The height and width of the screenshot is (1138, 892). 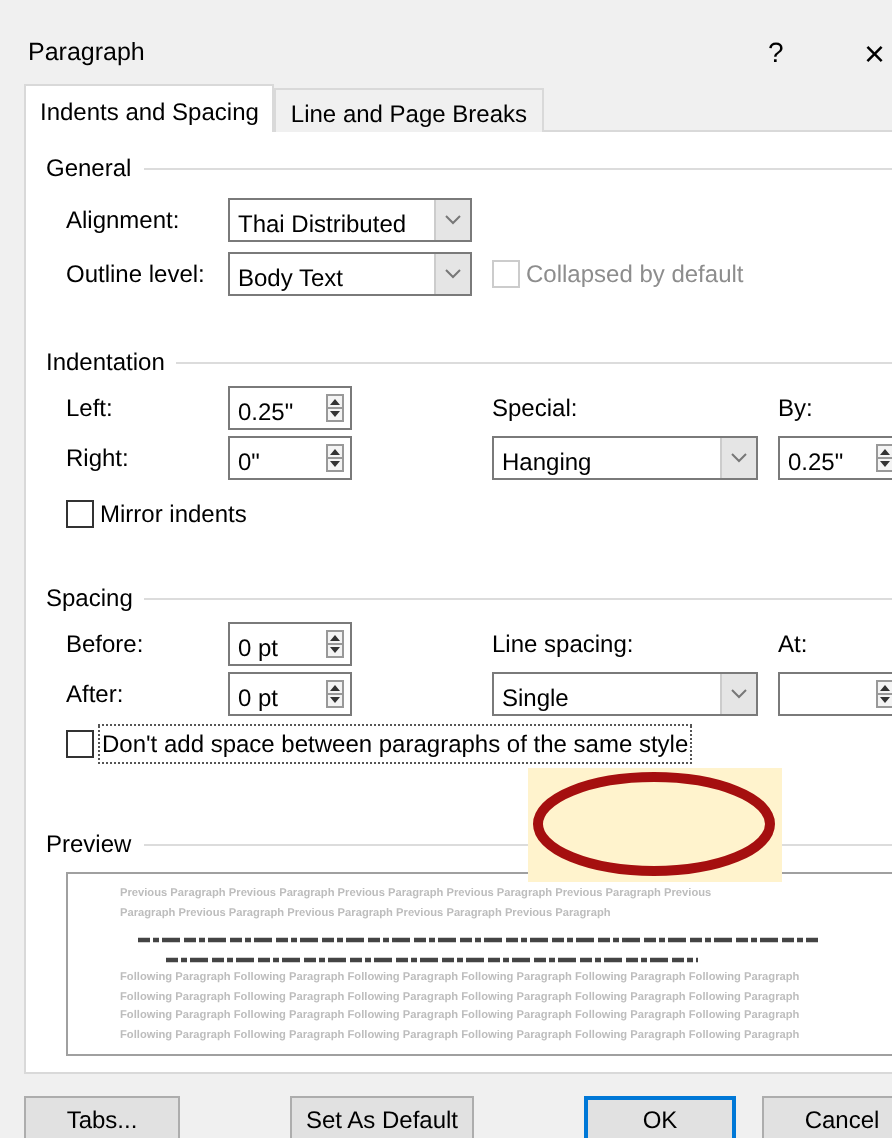 What do you see at coordinates (660, 1117) in the screenshot?
I see `dialog-button: OK` at bounding box center [660, 1117].